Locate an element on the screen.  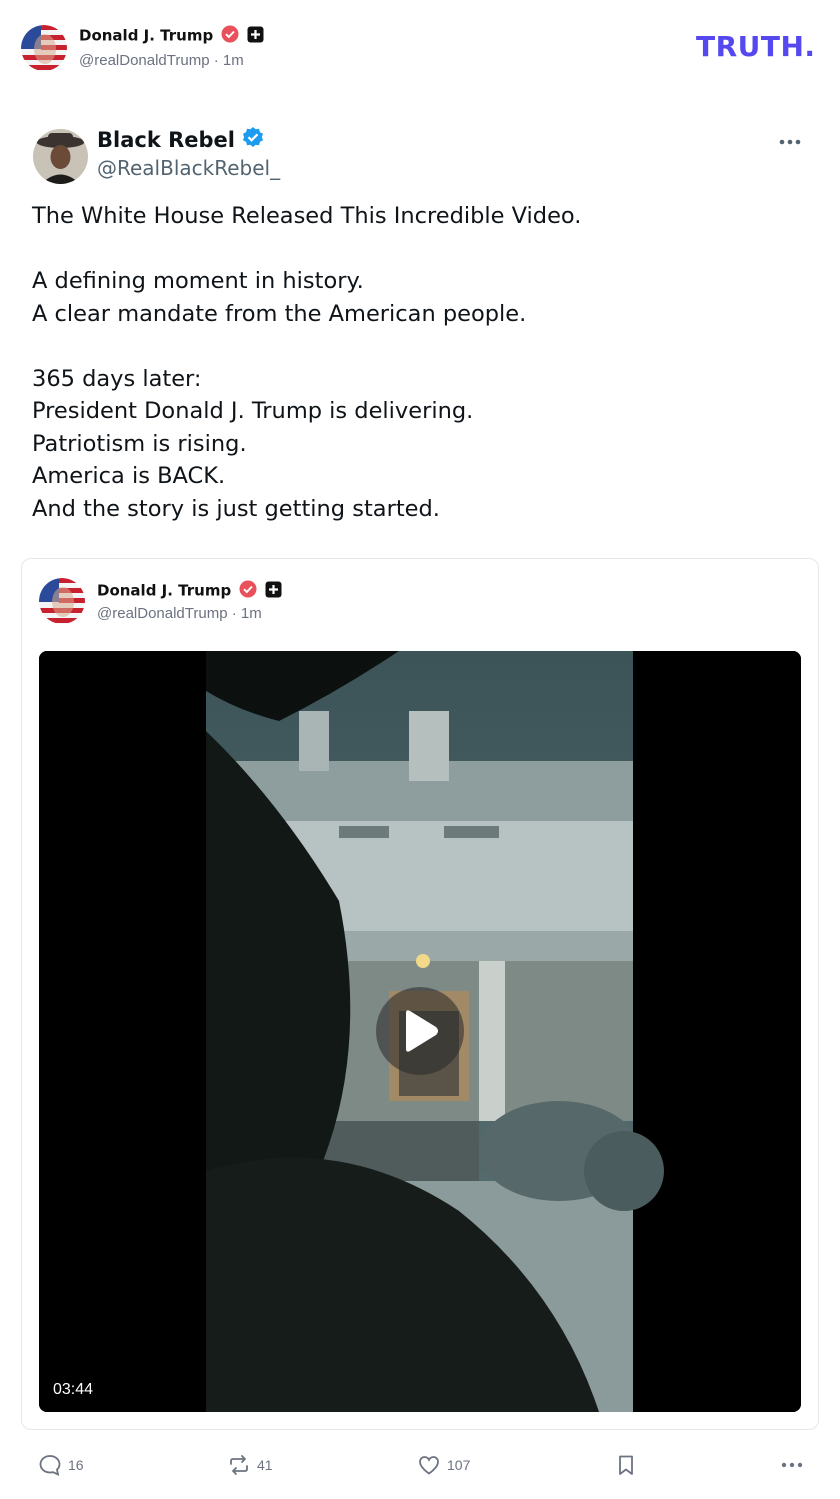
like-count: 107 is located at coordinates (459, 1465).